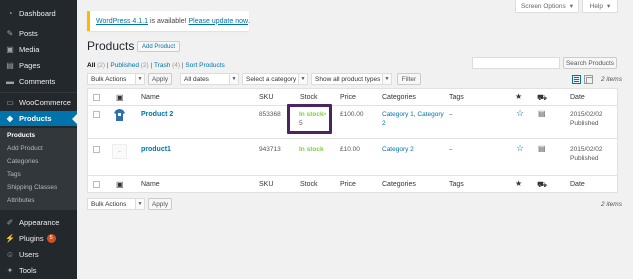 The height and width of the screenshot is (279, 633). I want to click on sidebar-item-pages: ▤ Pages, so click(38, 65).